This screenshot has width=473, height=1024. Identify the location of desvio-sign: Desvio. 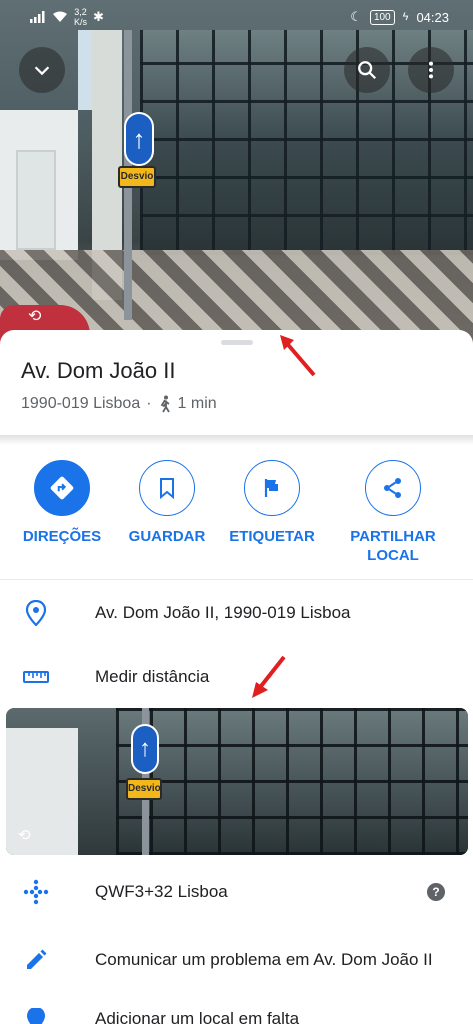
(137, 177).